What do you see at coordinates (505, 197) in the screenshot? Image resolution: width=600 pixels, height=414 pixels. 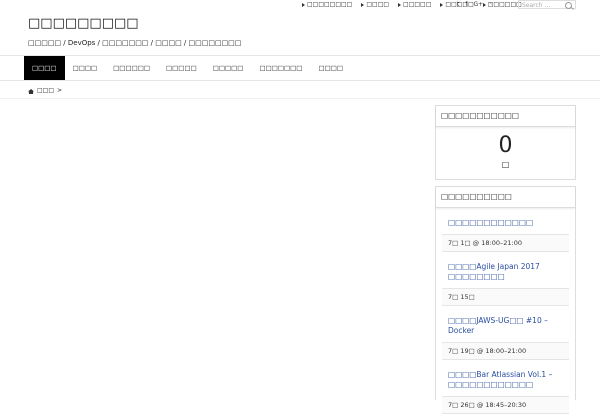 I see `widget-title: □□□□□□□□□□` at bounding box center [505, 197].